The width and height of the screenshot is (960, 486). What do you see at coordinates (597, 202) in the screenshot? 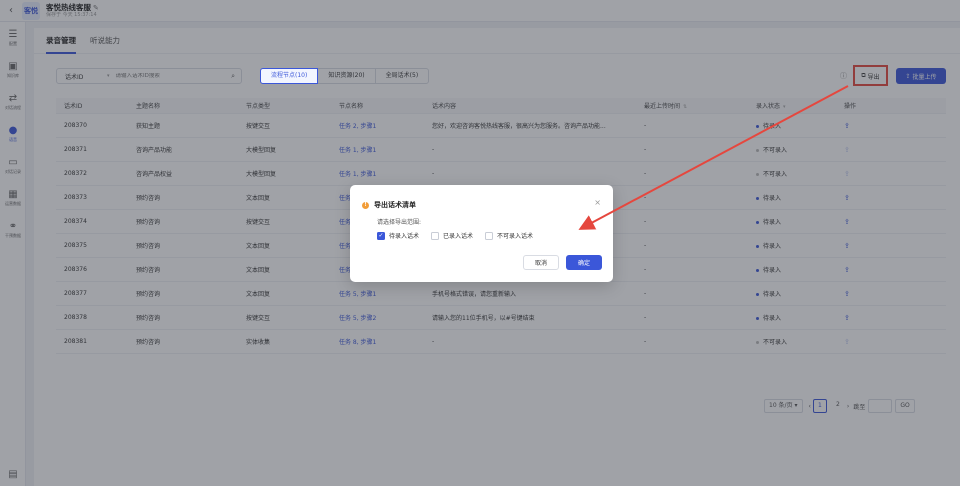
I see `close-icon: ×` at bounding box center [597, 202].